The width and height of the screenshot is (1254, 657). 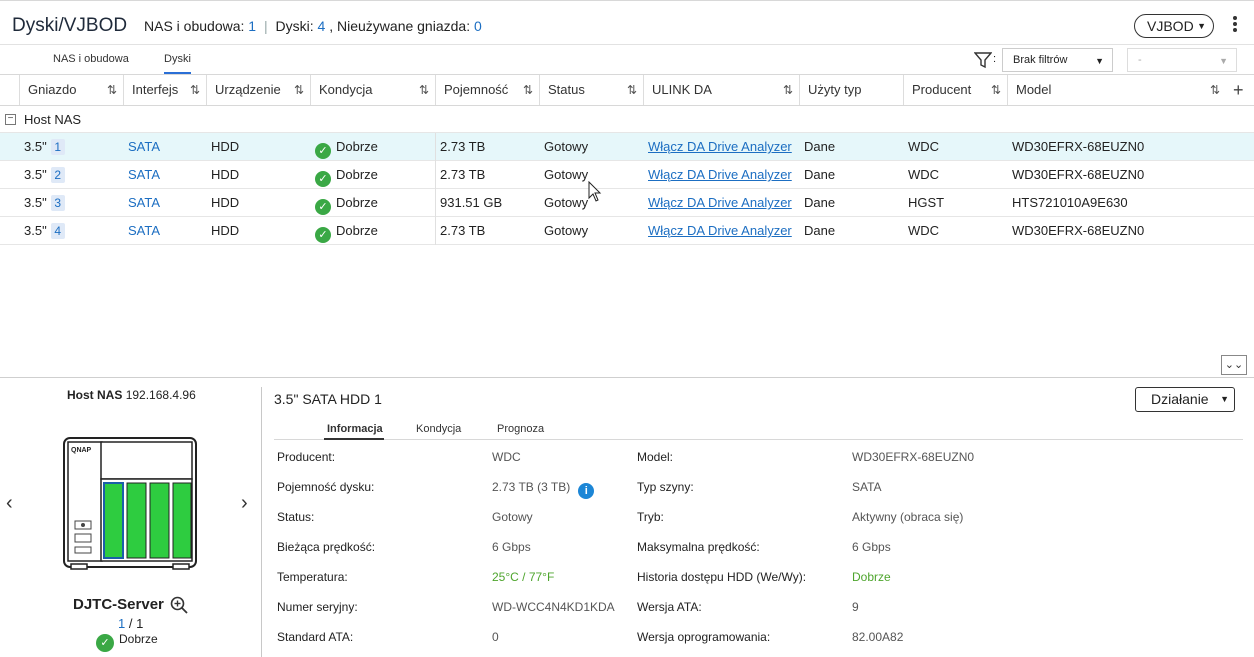 I want to click on active-tab-indicator, so click(x=354, y=439).